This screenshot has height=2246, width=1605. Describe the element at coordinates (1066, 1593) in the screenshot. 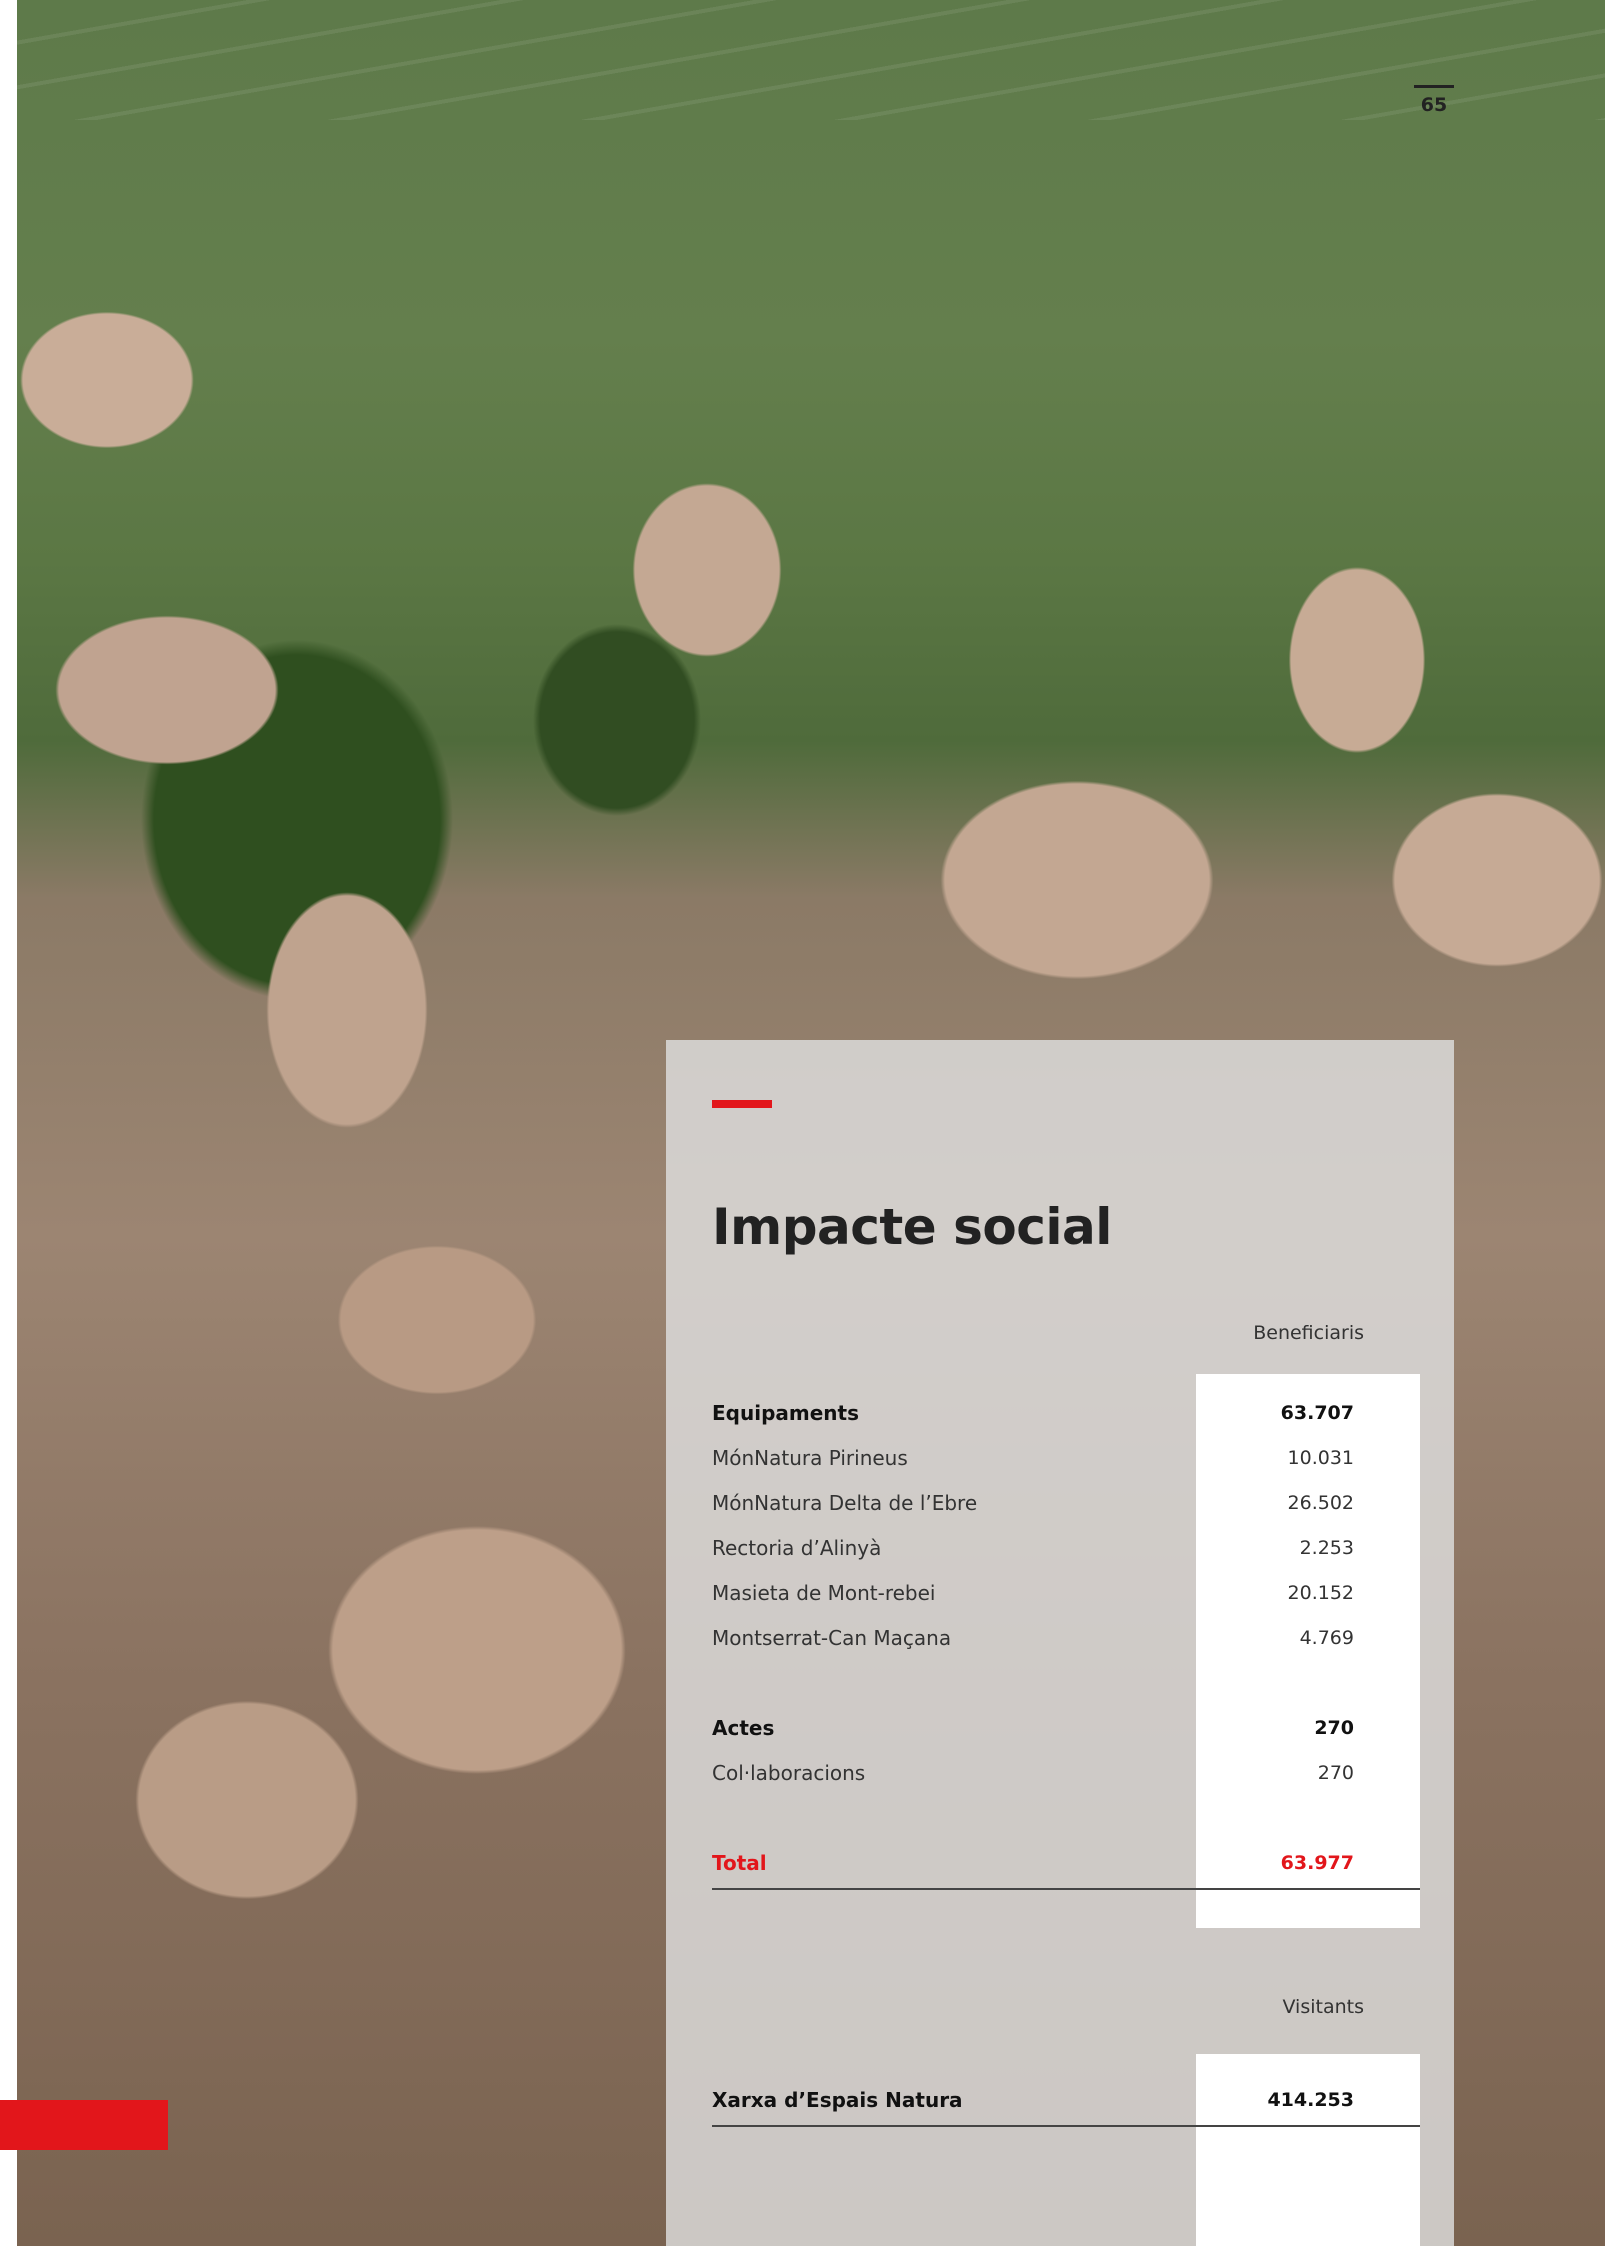

I see `table-row: Masieta de Mont-rebei 20.152` at that location.